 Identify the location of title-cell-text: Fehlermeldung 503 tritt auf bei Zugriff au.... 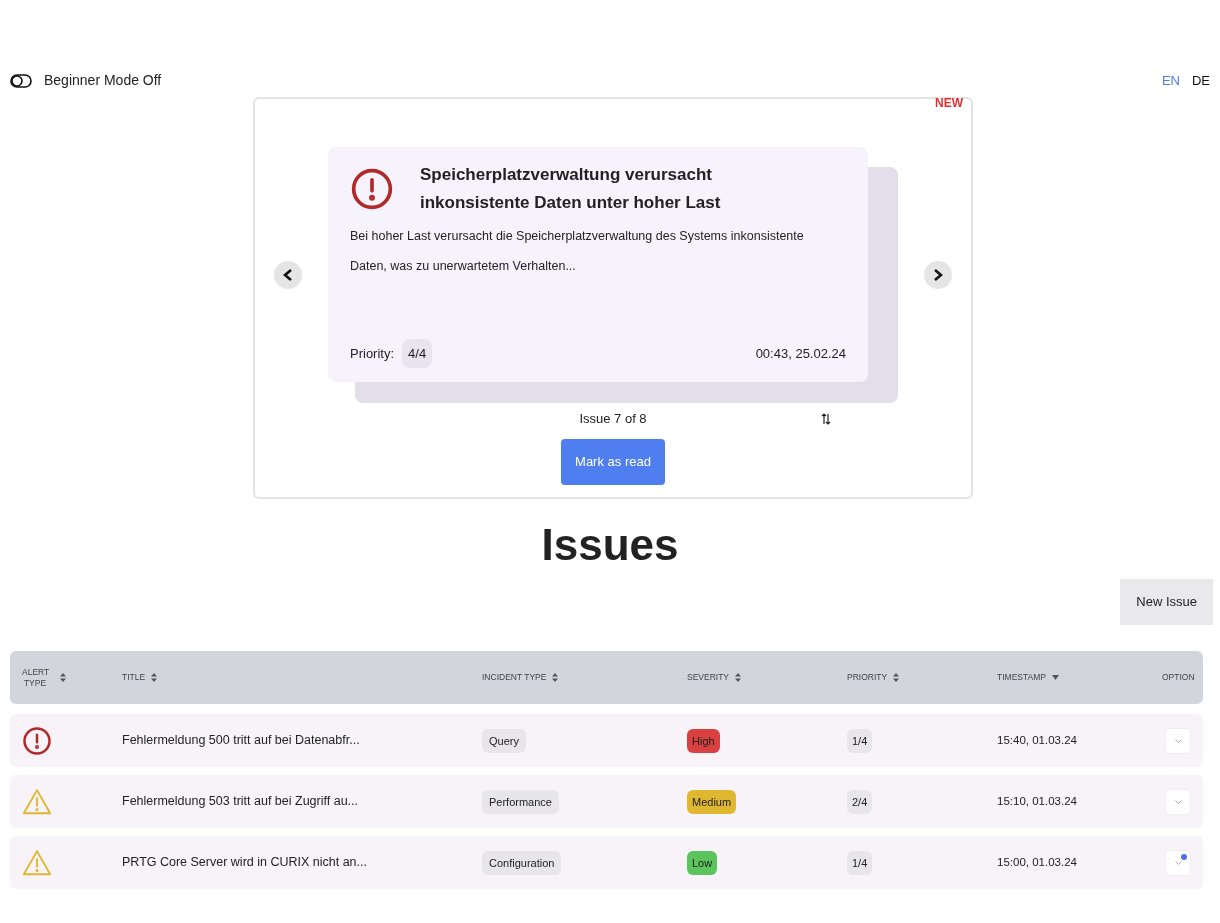
(240, 802).